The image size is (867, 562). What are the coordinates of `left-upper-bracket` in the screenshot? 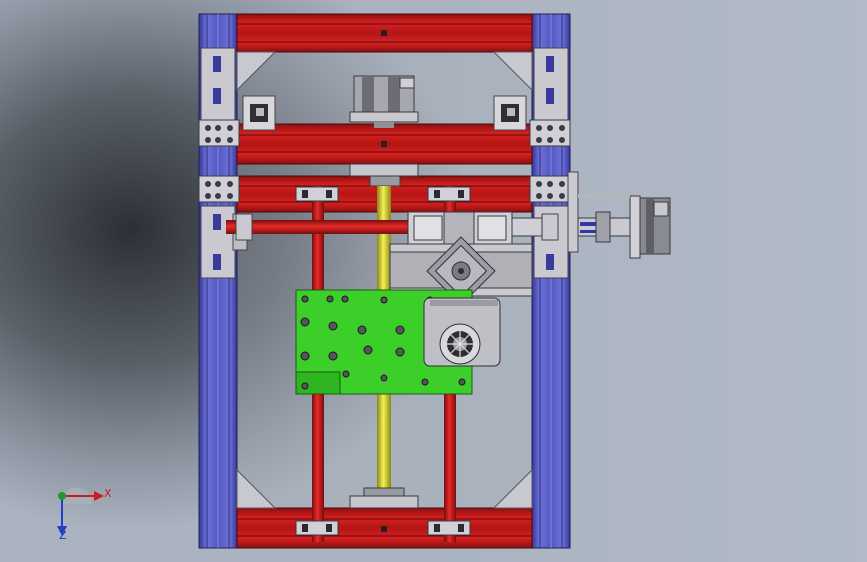 It's located at (218, 84).